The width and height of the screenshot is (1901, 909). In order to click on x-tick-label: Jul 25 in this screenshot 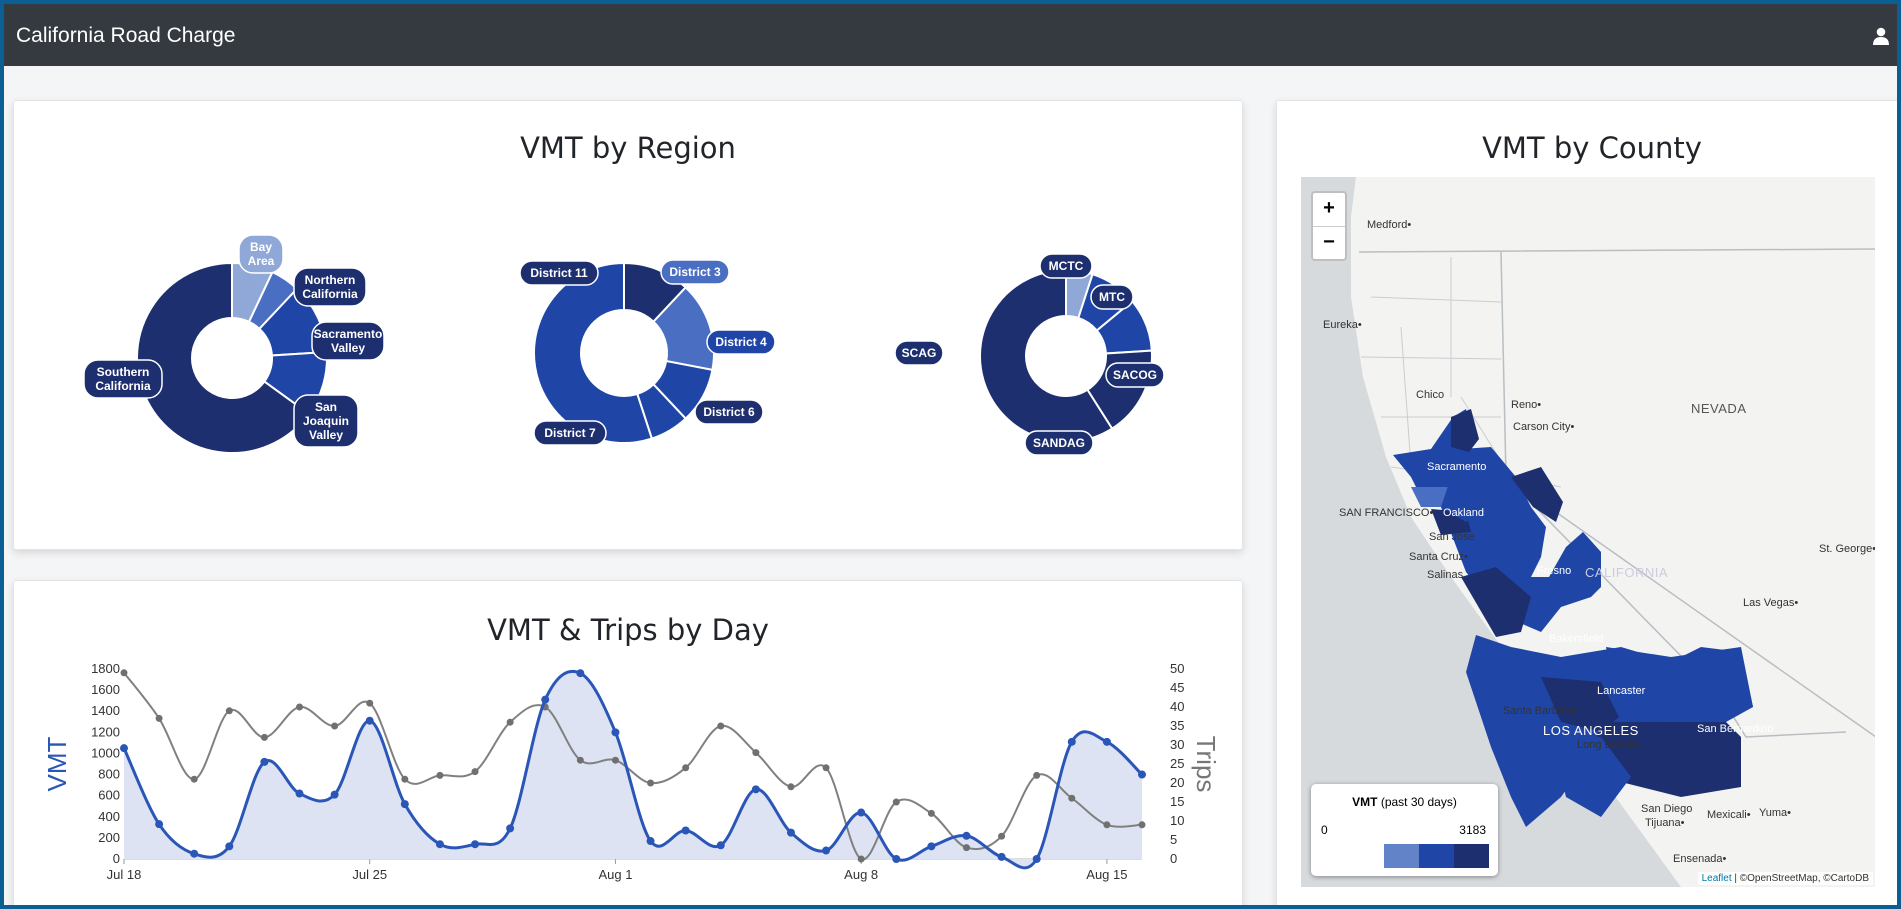, I will do `click(369, 874)`.